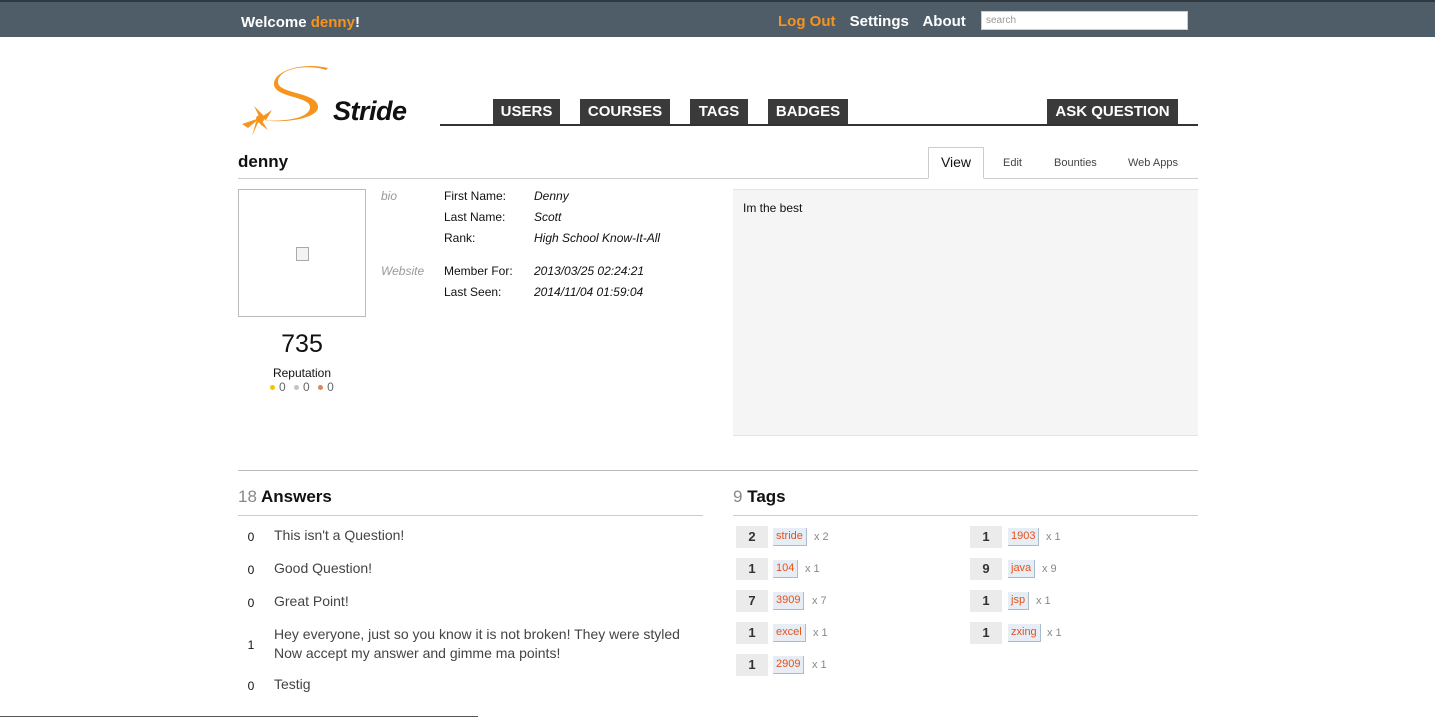  What do you see at coordinates (790, 537) in the screenshot?
I see `tag-link: stride` at bounding box center [790, 537].